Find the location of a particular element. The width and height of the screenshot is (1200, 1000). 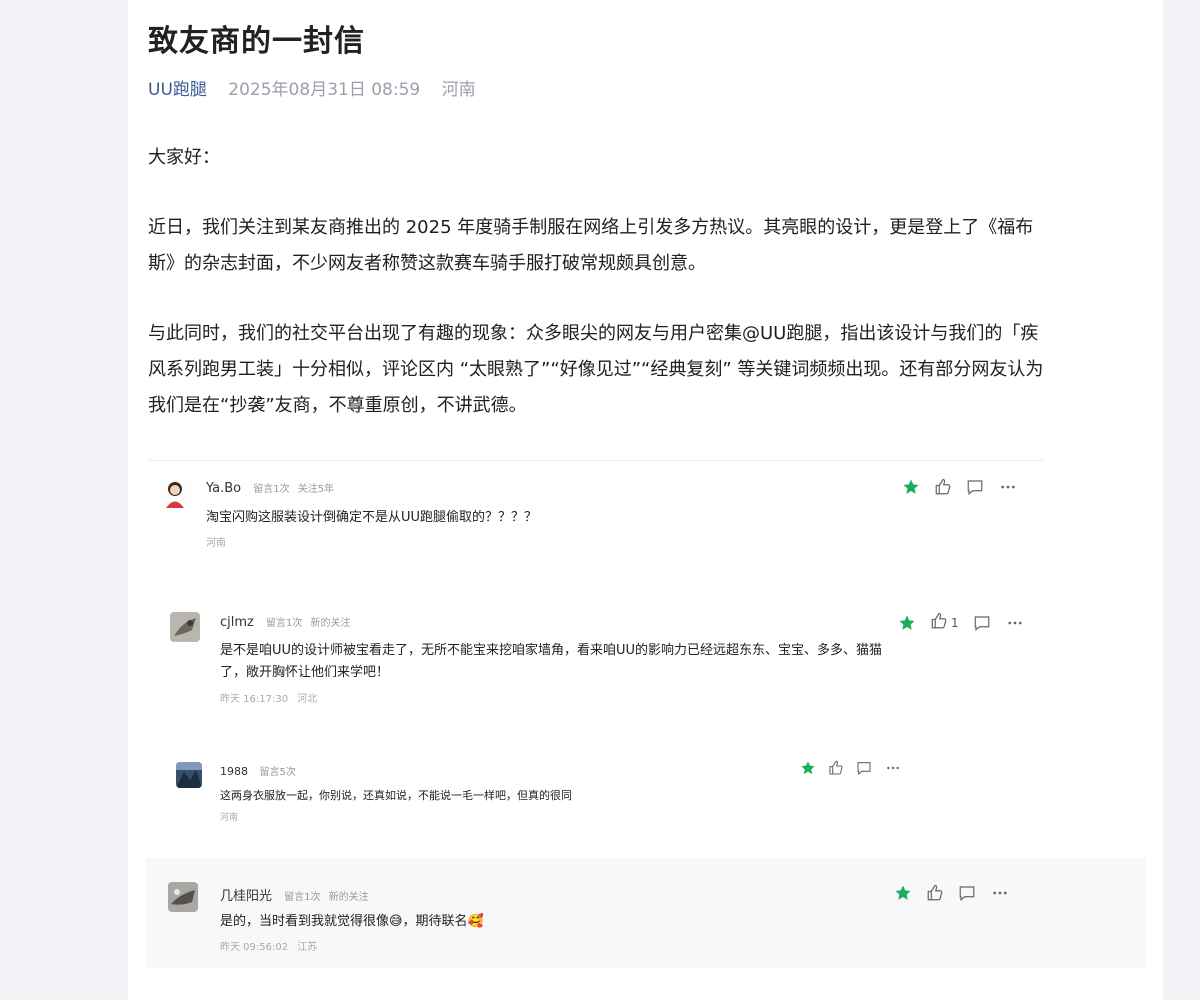

commenter-name: 几桂阳光 is located at coordinates (246, 896).